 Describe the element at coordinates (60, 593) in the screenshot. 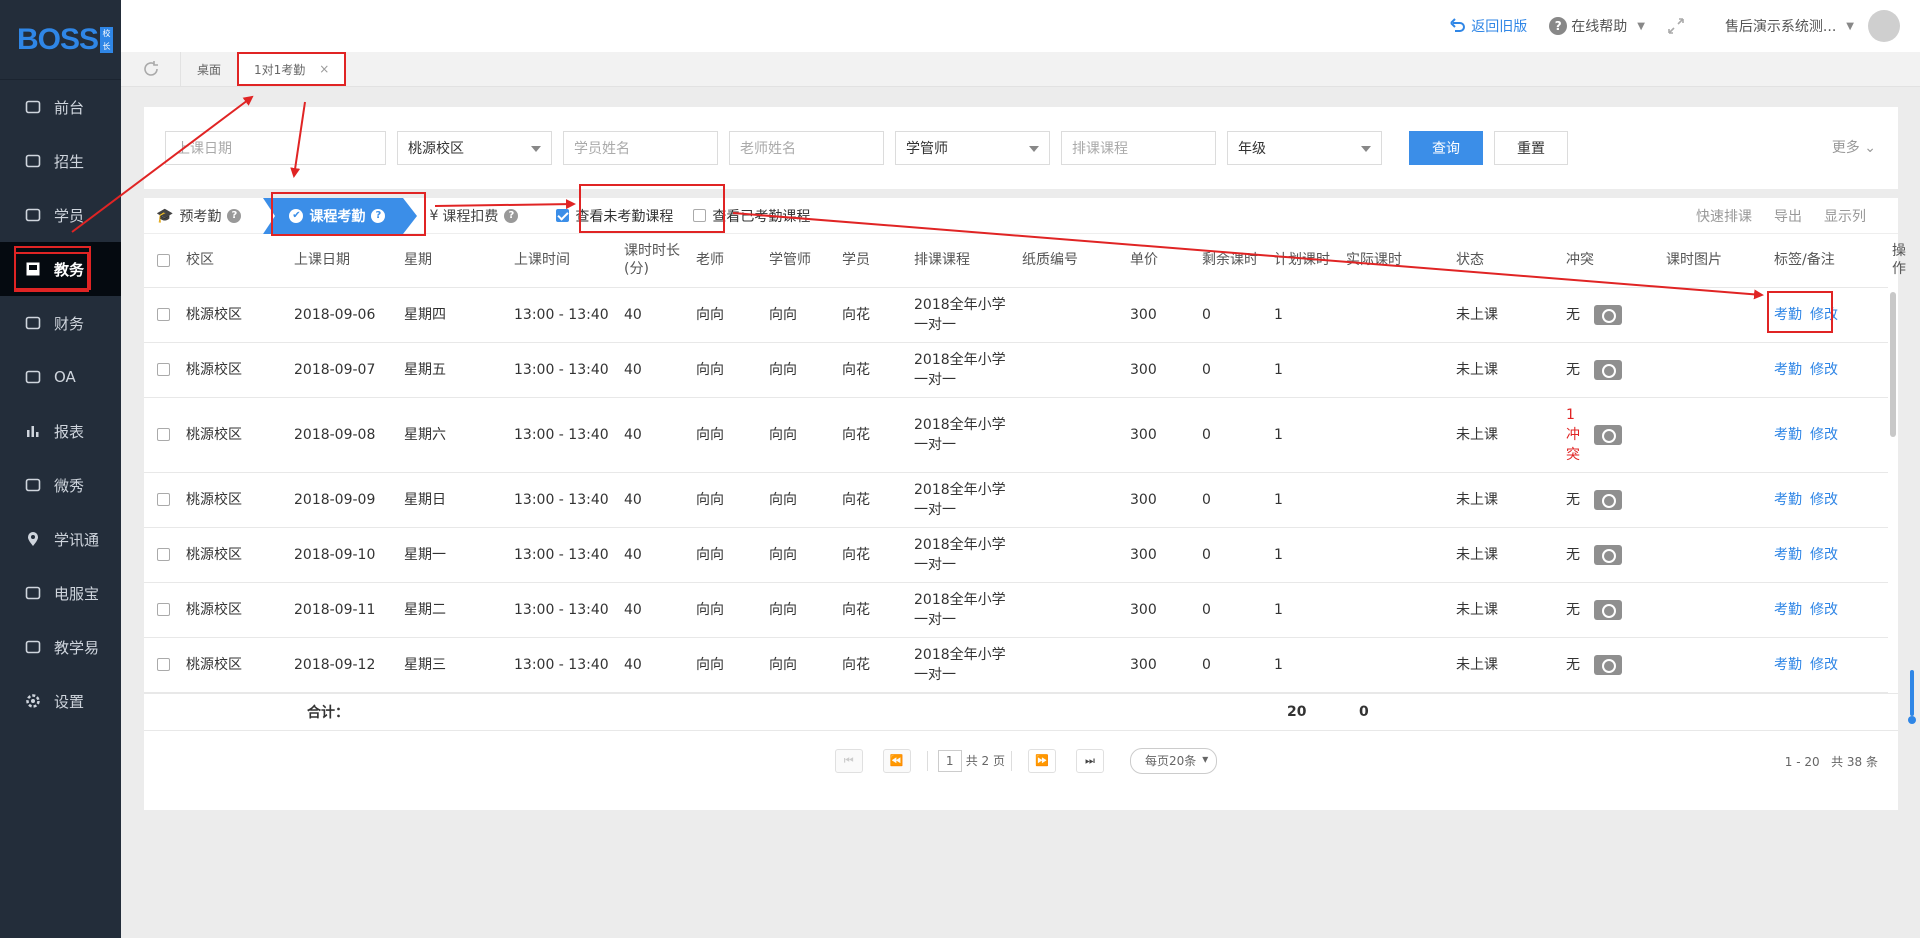

I see `sidebar-item-9: 电服宝` at that location.